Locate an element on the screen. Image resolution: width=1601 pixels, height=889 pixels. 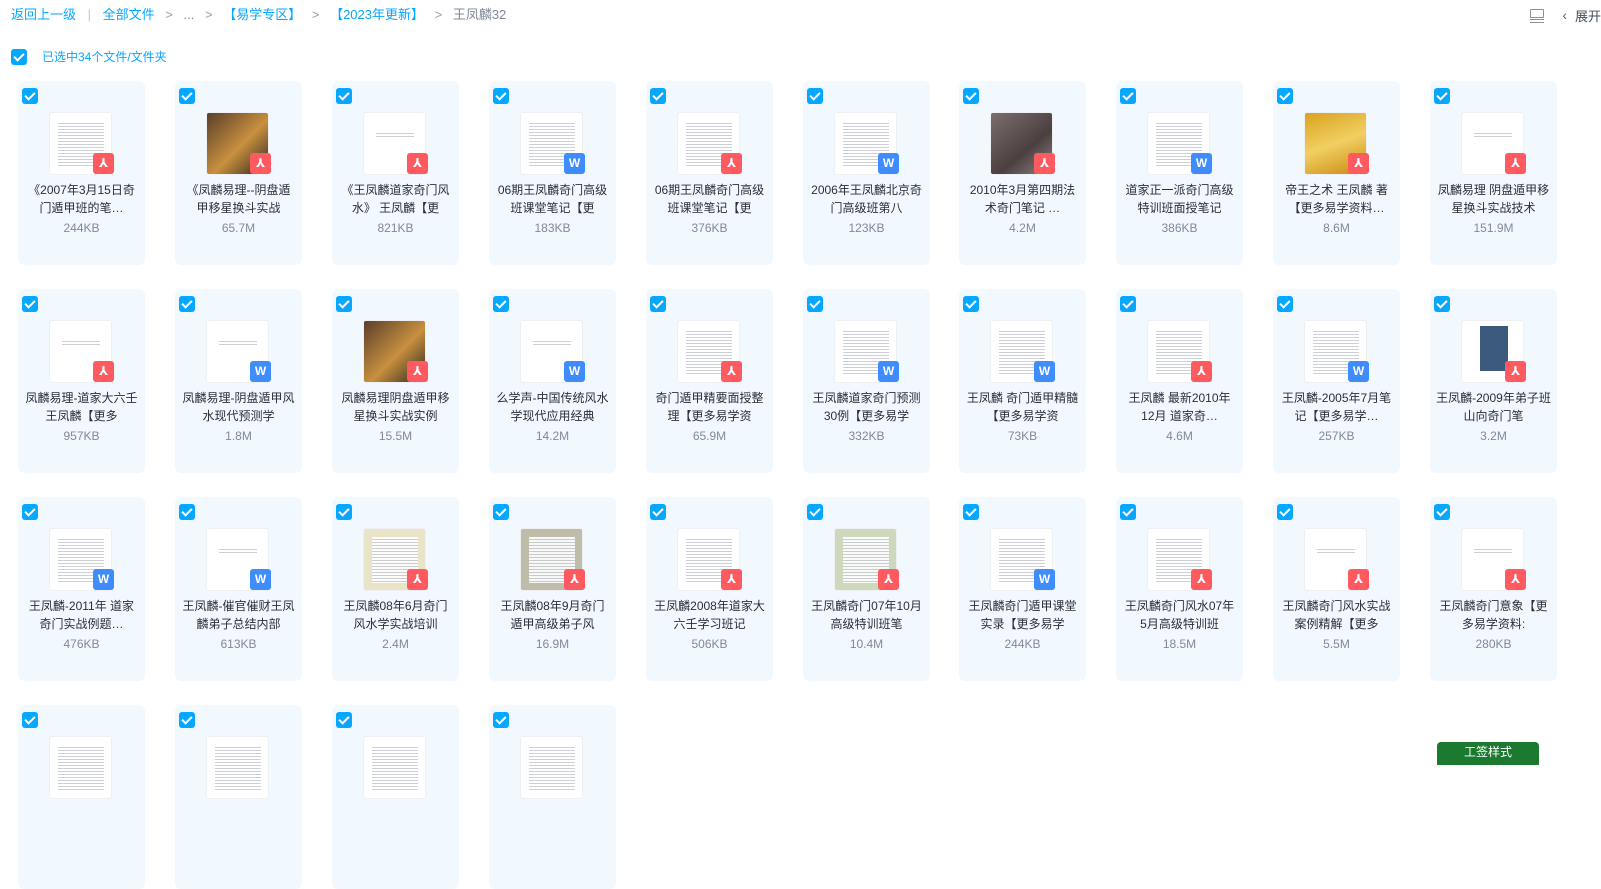
select-all-checkbox is located at coordinates (19, 56).